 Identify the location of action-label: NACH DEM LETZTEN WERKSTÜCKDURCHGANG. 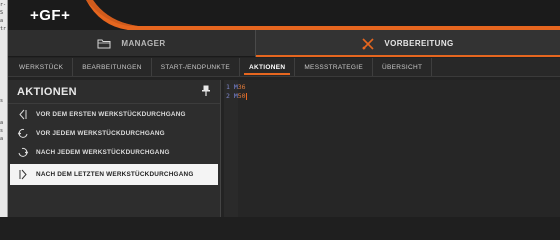
(115, 174).